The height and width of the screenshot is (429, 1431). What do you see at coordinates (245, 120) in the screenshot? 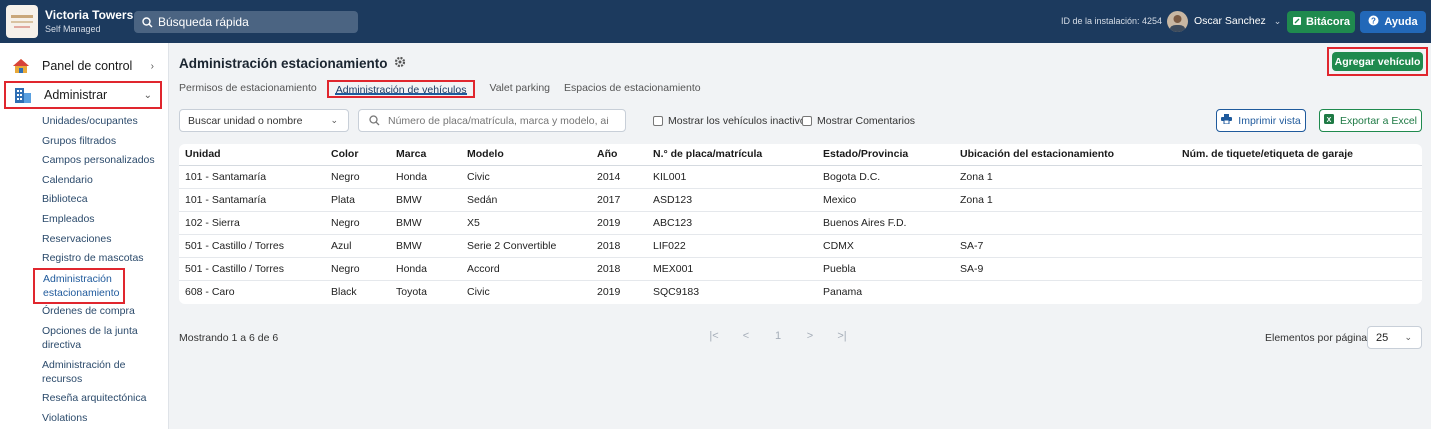
I see `unit-filter-value: Buscar unidad o nombre` at bounding box center [245, 120].